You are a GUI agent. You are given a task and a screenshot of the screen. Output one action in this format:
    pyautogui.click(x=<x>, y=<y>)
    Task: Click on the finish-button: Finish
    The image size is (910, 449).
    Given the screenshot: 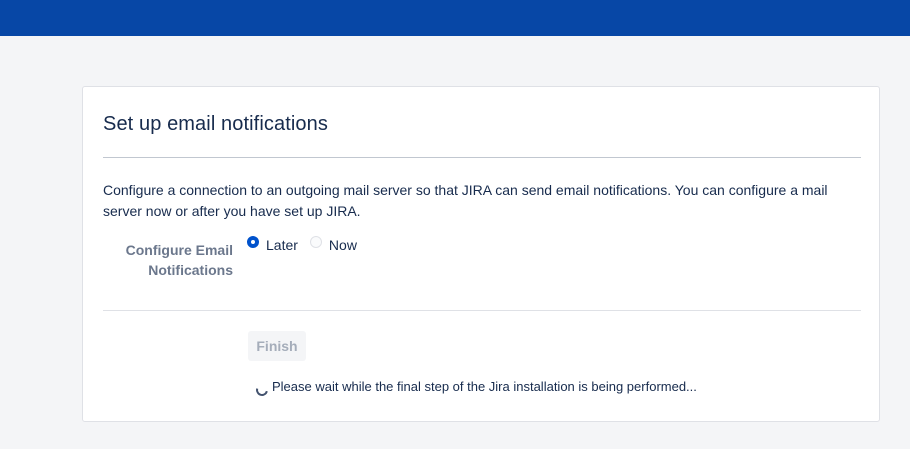 What is the action you would take?
    pyautogui.click(x=277, y=346)
    